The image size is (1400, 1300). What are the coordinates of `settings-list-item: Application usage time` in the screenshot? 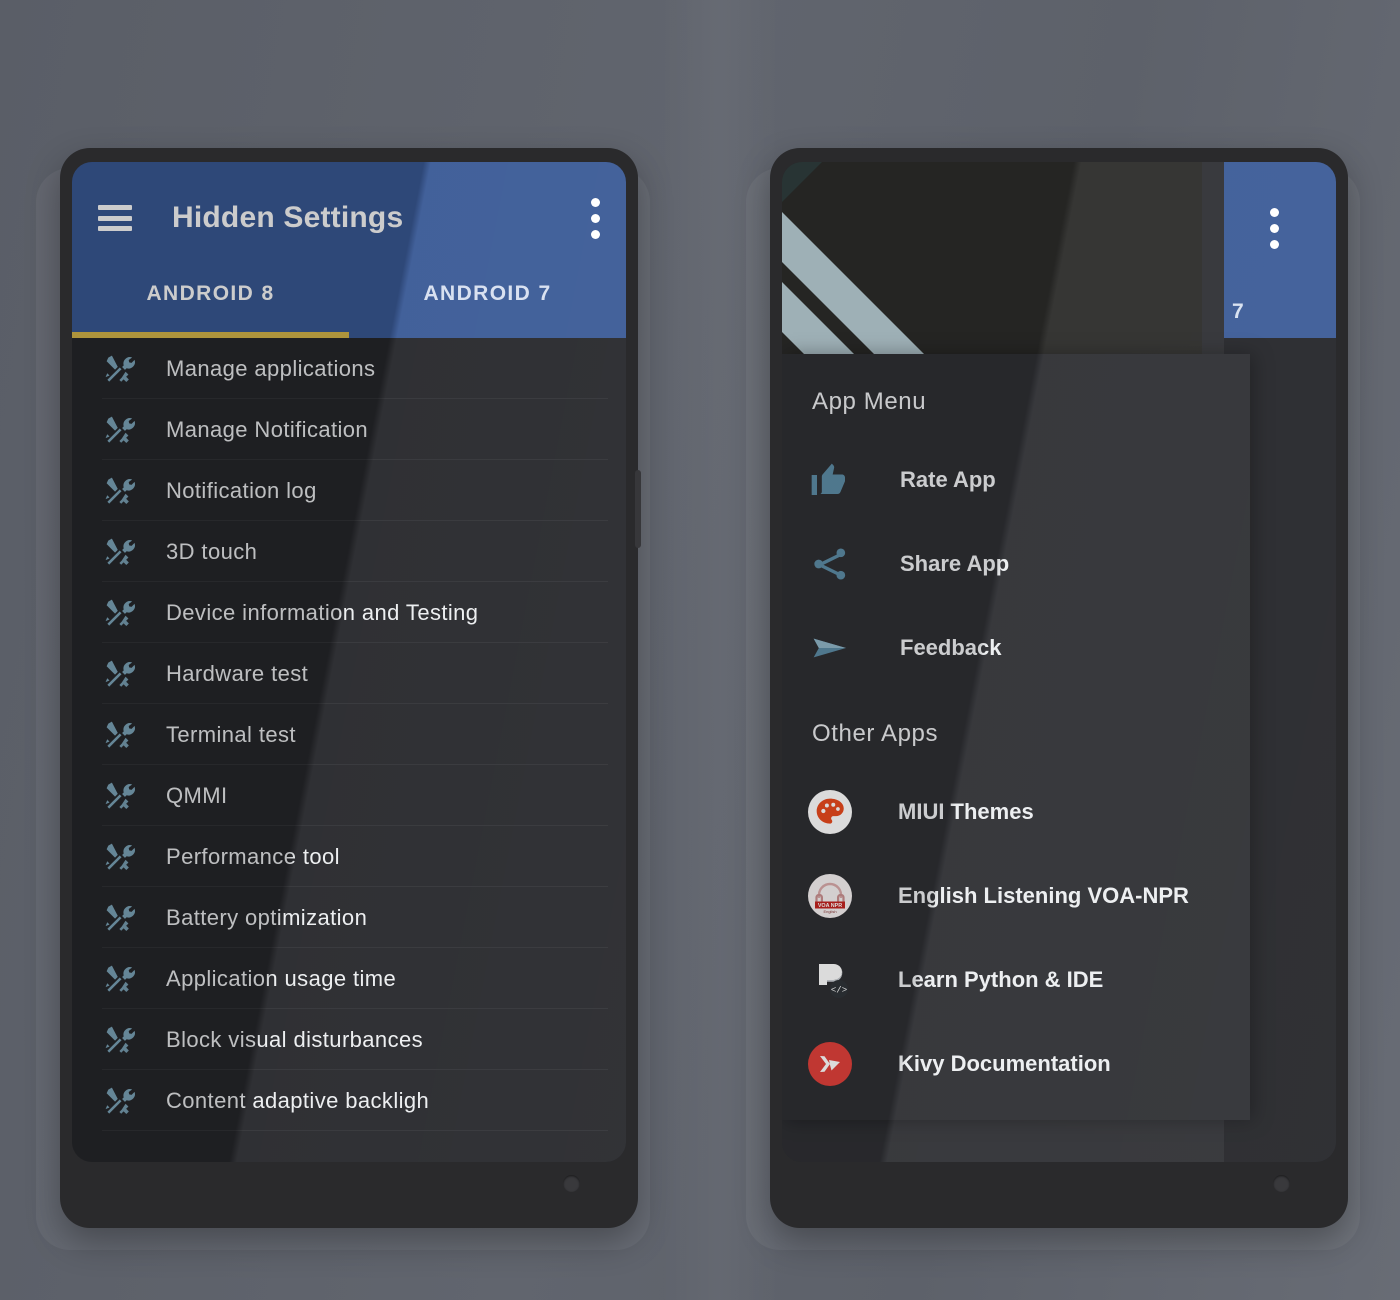 It's located at (349, 978).